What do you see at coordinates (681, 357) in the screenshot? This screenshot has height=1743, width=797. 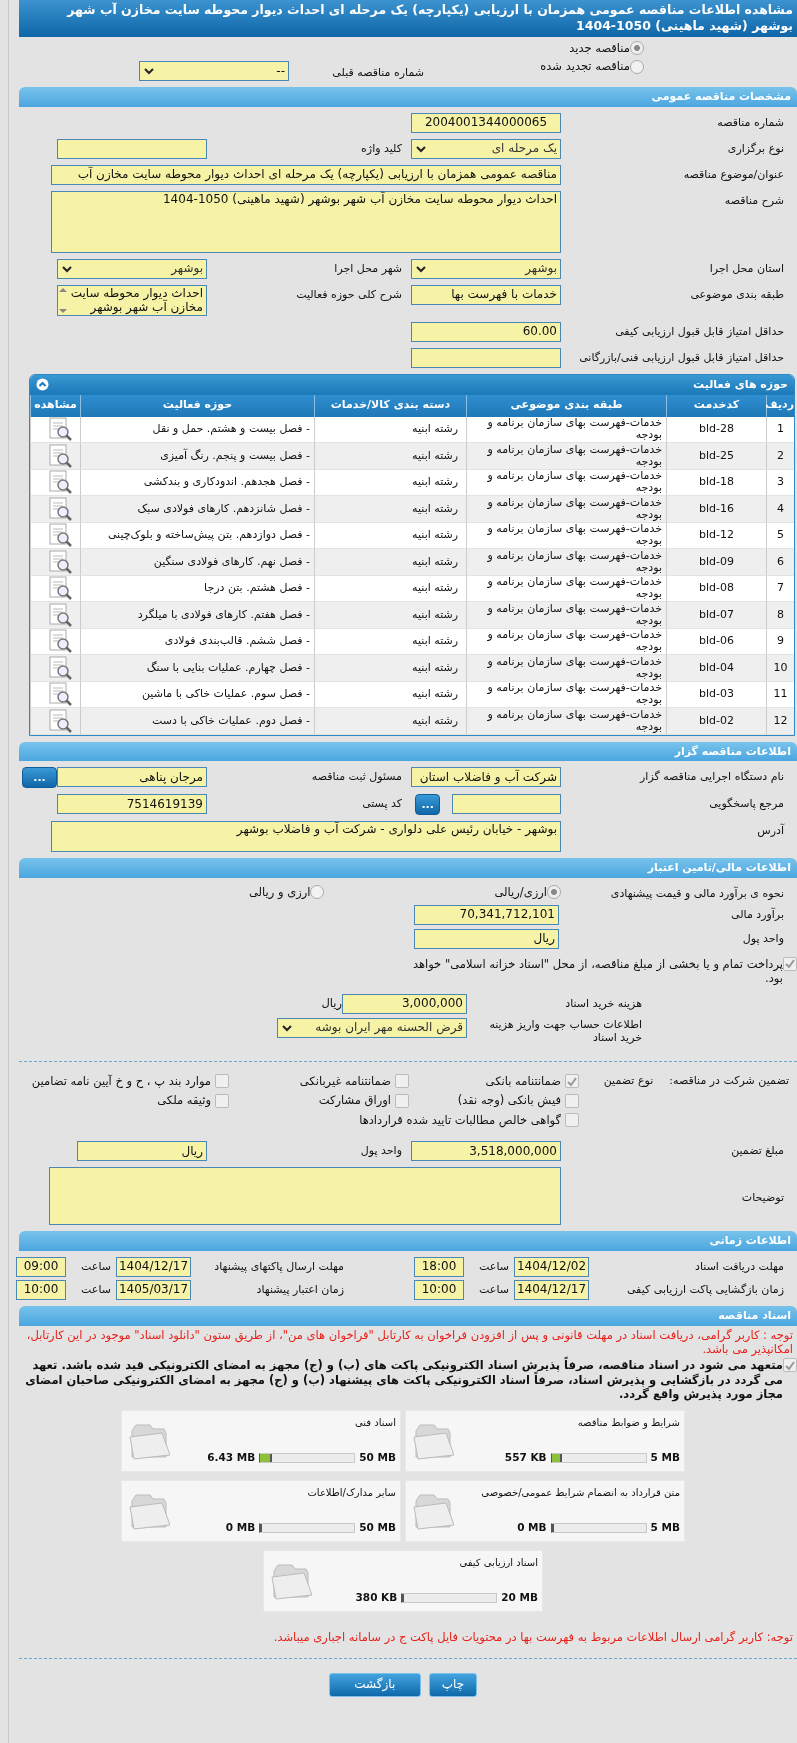 I see `field-label: حداقل امتیاز قابل قبول ارزیابی فنی/بازرگانی` at bounding box center [681, 357].